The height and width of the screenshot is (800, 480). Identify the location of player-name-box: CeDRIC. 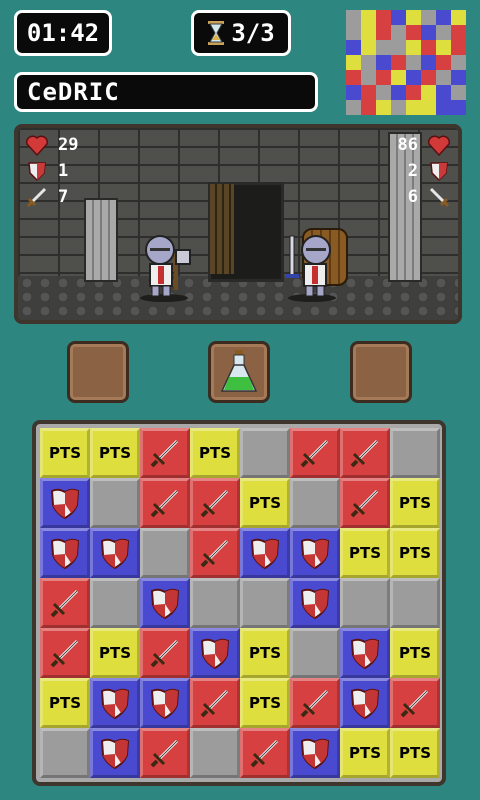
(166, 92).